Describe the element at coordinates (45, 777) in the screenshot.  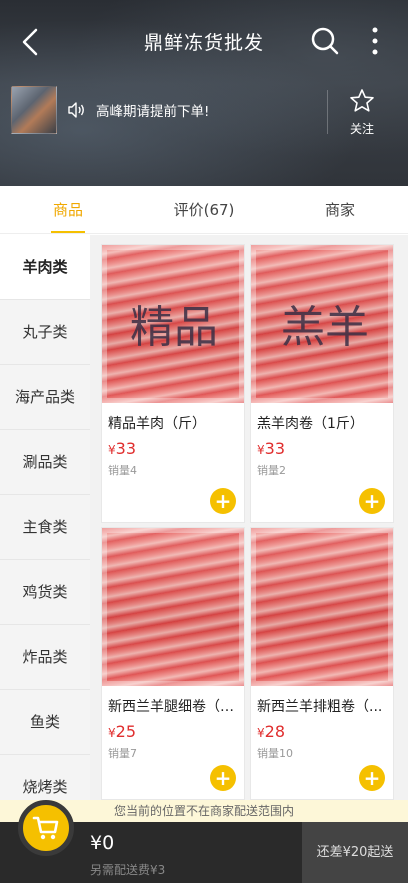
I see `category-bbq: 烧烤类` at that location.